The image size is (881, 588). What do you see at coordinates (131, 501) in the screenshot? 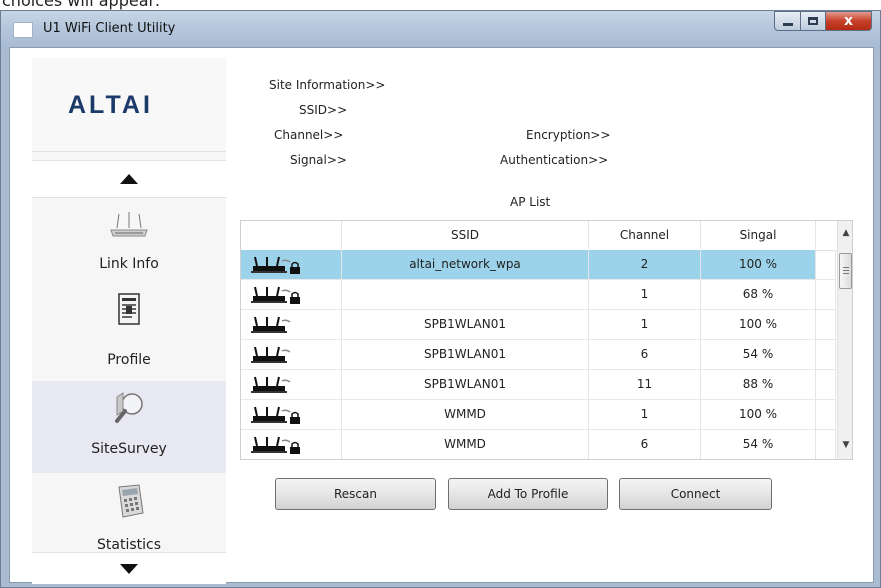
I see `calculator-icon` at bounding box center [131, 501].